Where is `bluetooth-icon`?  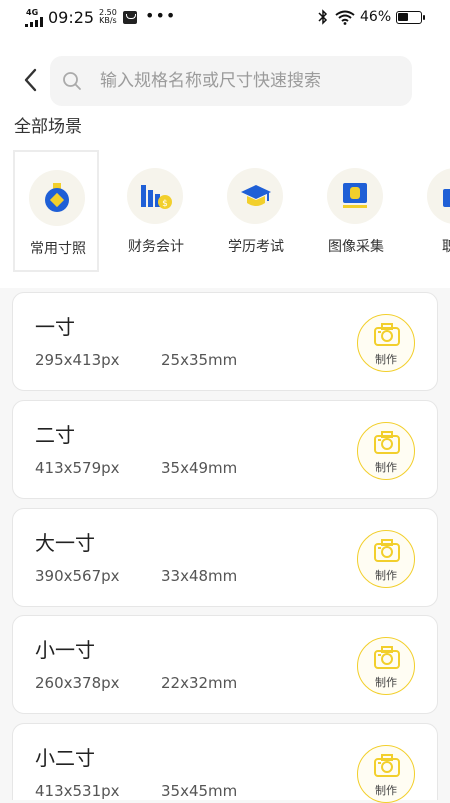
bluetooth-icon is located at coordinates (323, 19).